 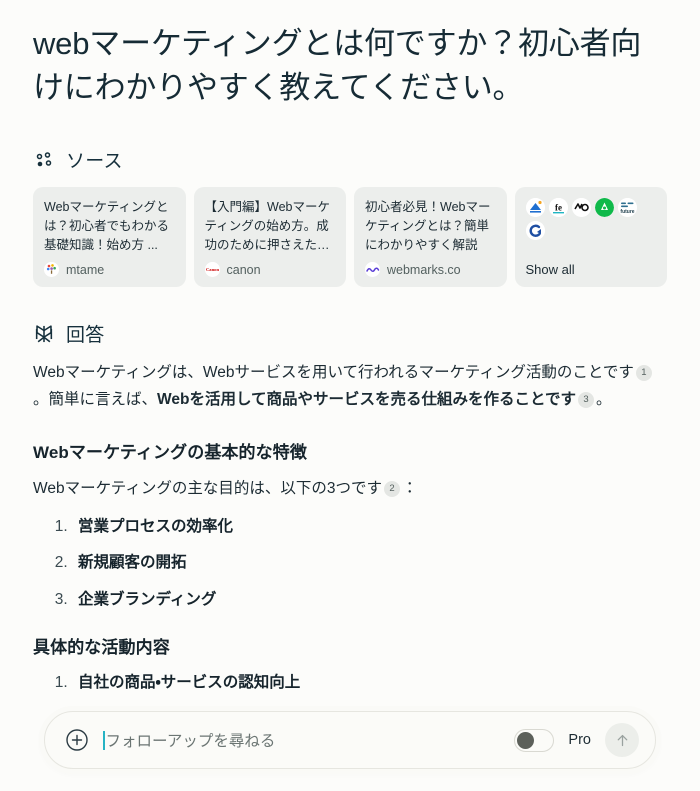 I want to click on source-footer: Canon canon, so click(x=270, y=270).